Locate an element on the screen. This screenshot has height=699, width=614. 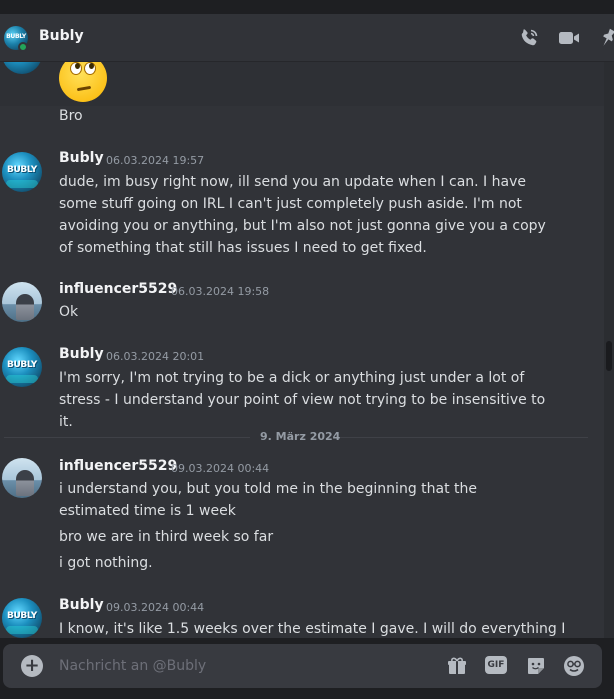
gift-icon is located at coordinates (457, 666).